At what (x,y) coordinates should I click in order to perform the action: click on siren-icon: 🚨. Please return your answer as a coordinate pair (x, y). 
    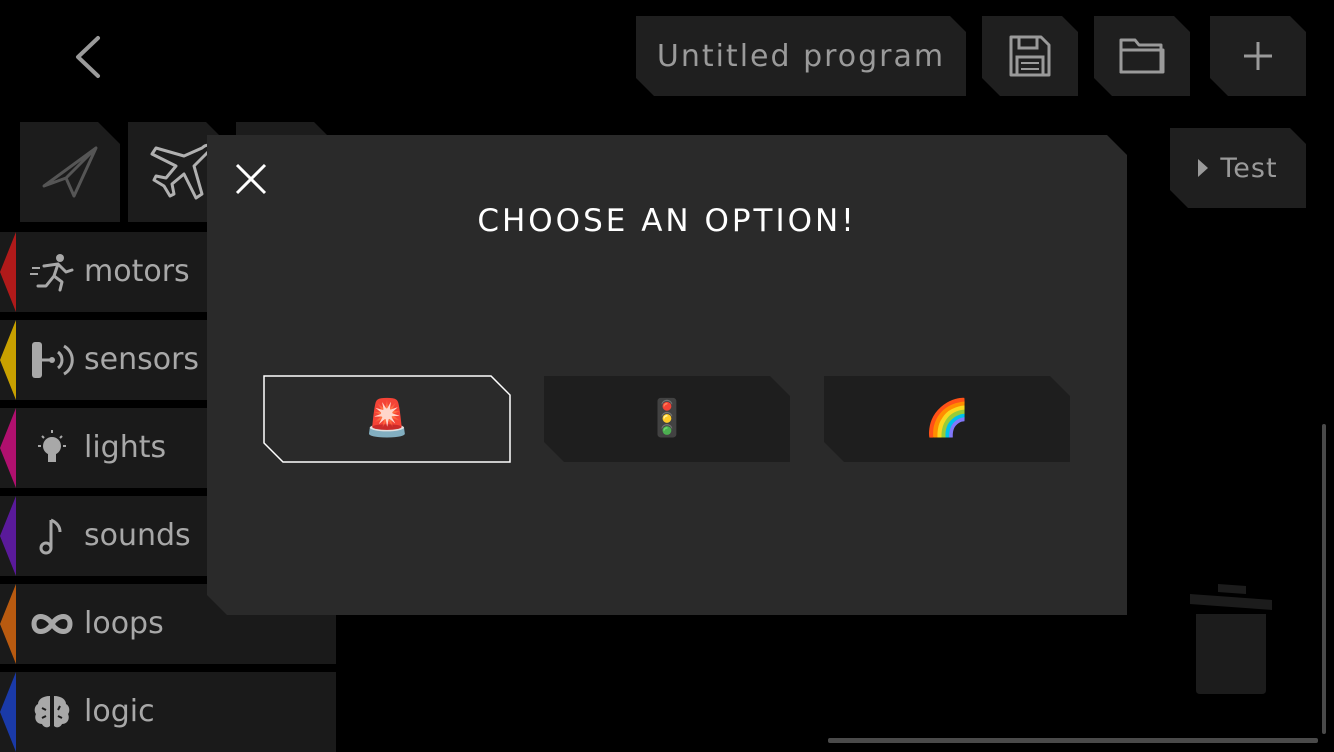
    Looking at the image, I should click on (387, 418).